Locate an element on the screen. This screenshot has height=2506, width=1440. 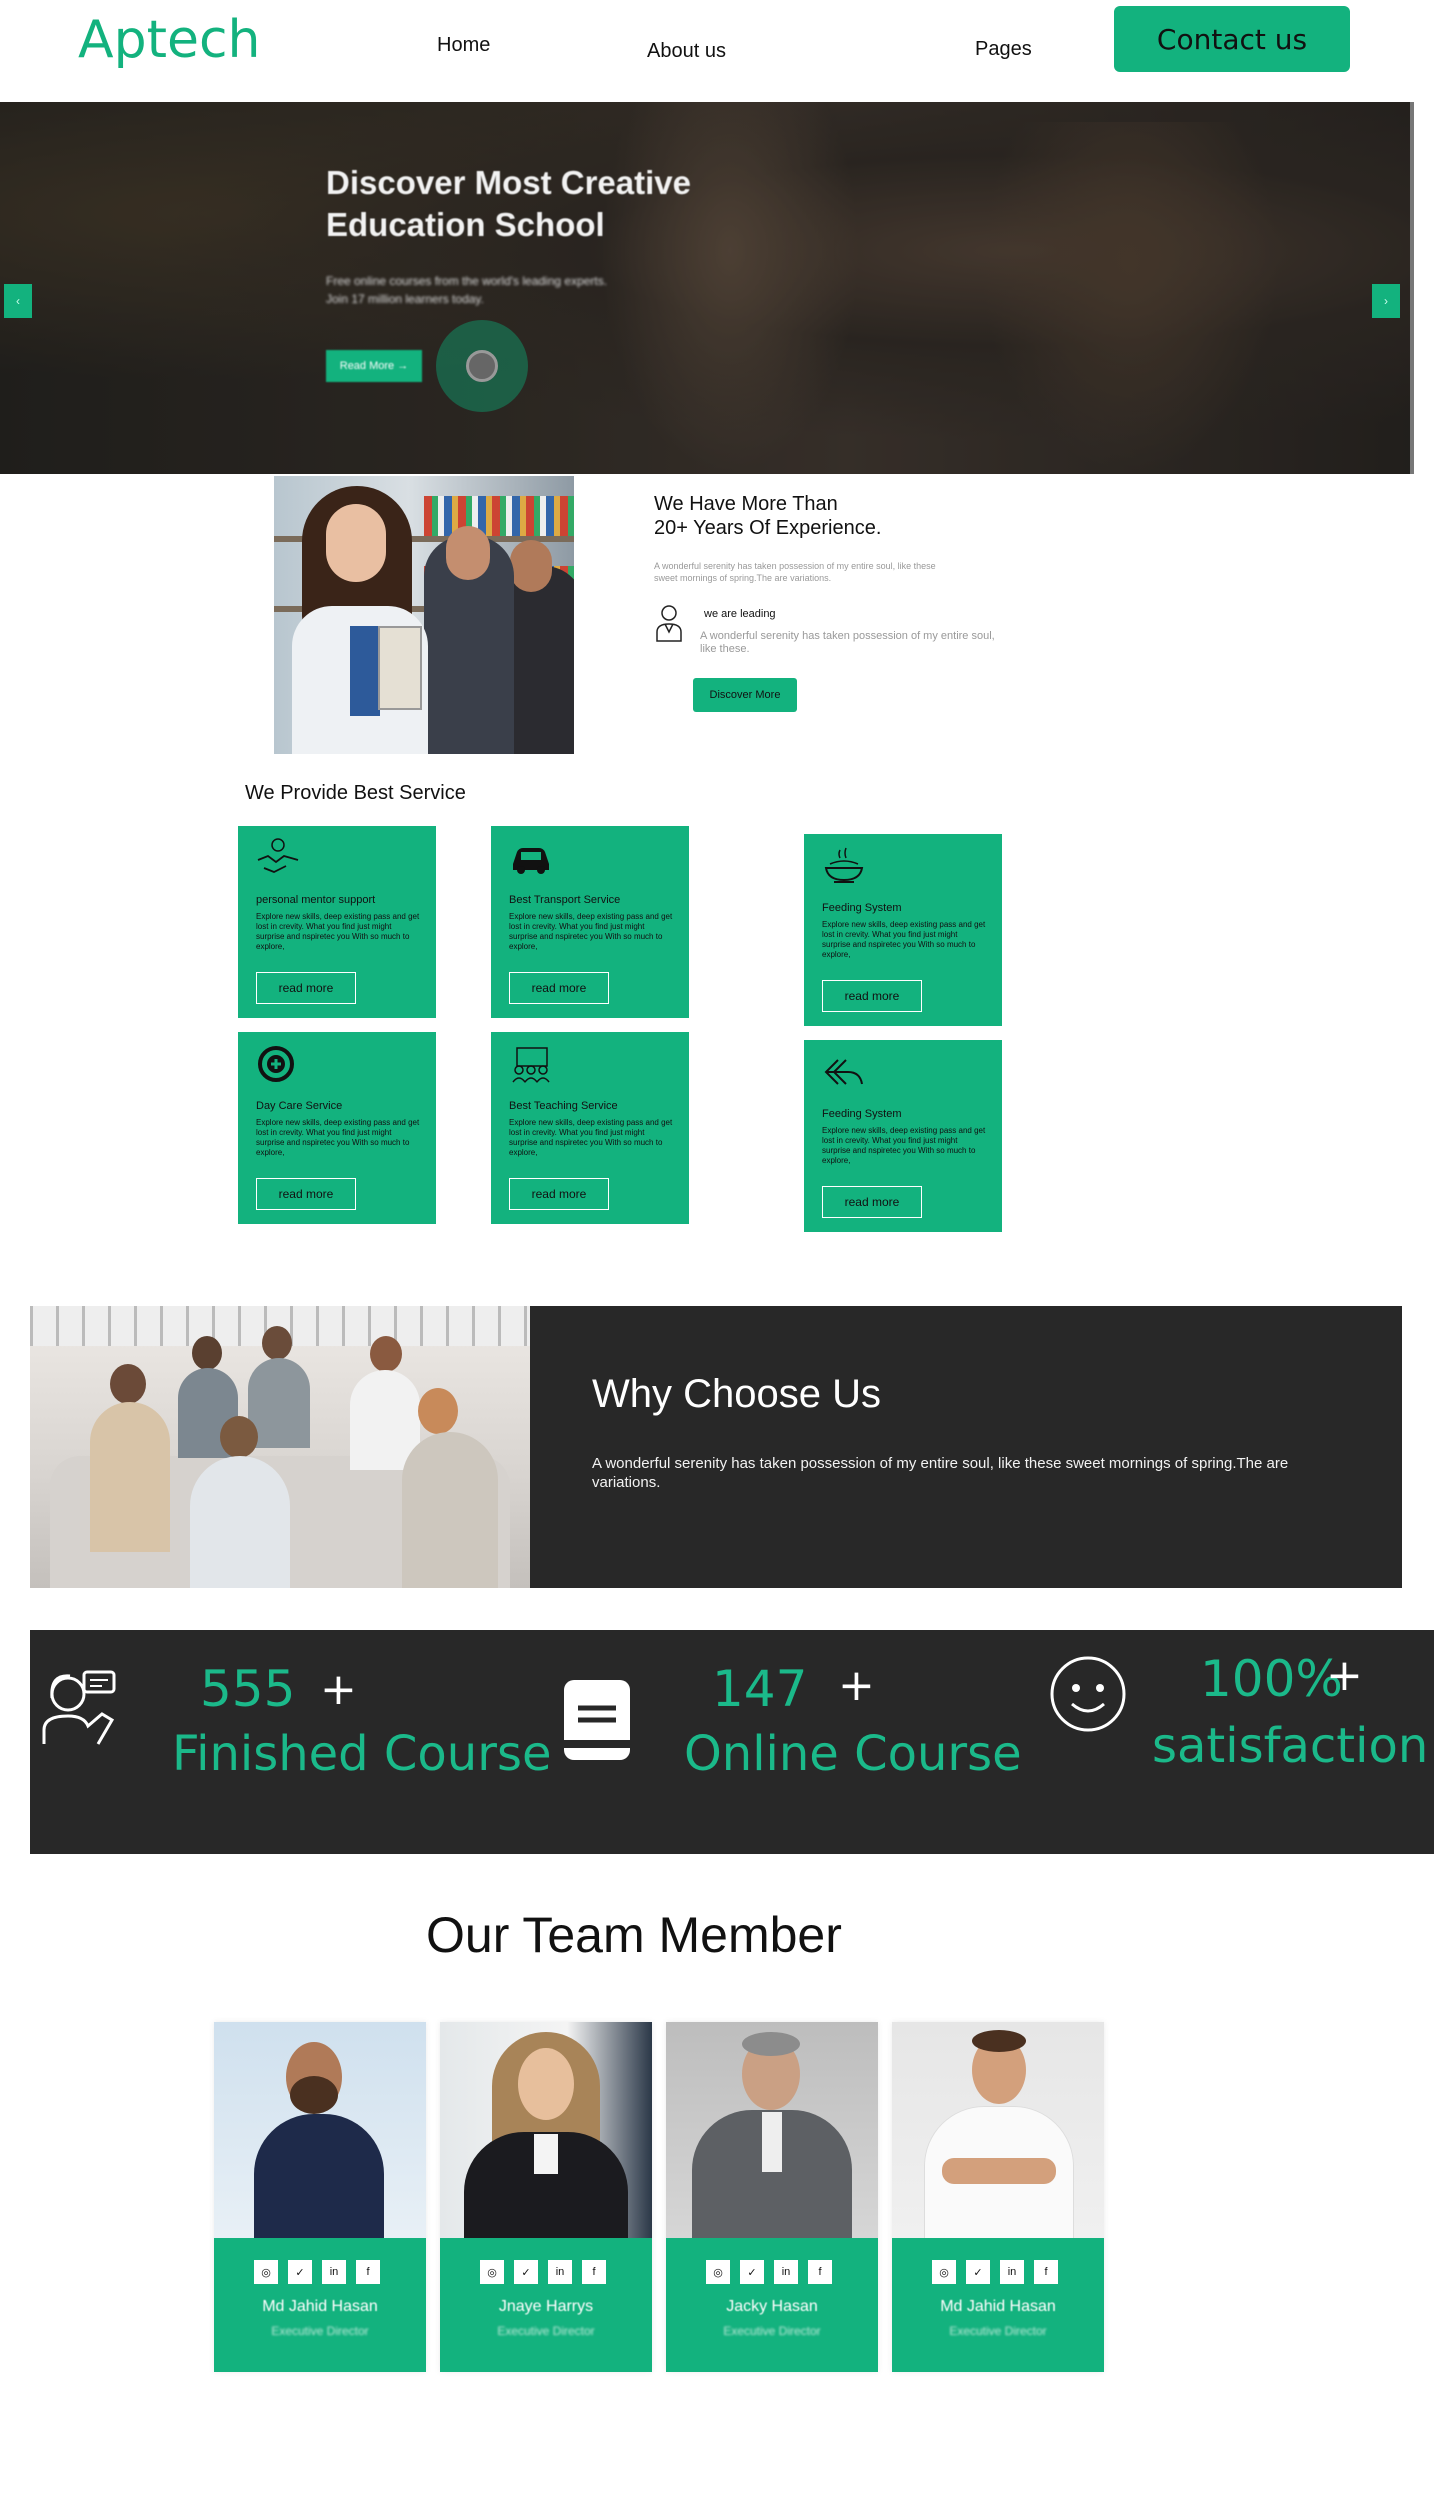
member-arms is located at coordinates (999, 2171).